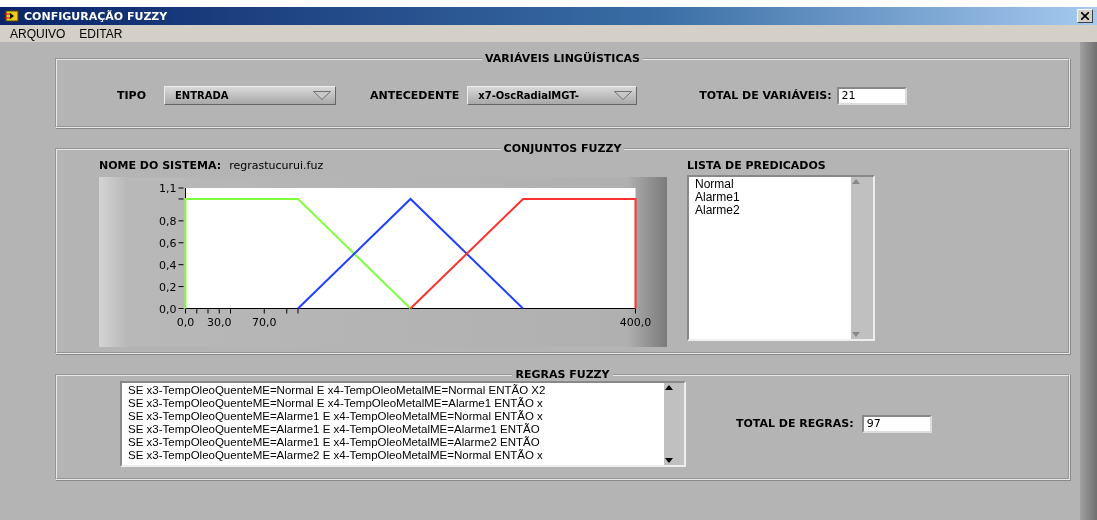 The height and width of the screenshot is (520, 1097). I want to click on panel-title: CONJUNTOS FUZZY, so click(562, 148).